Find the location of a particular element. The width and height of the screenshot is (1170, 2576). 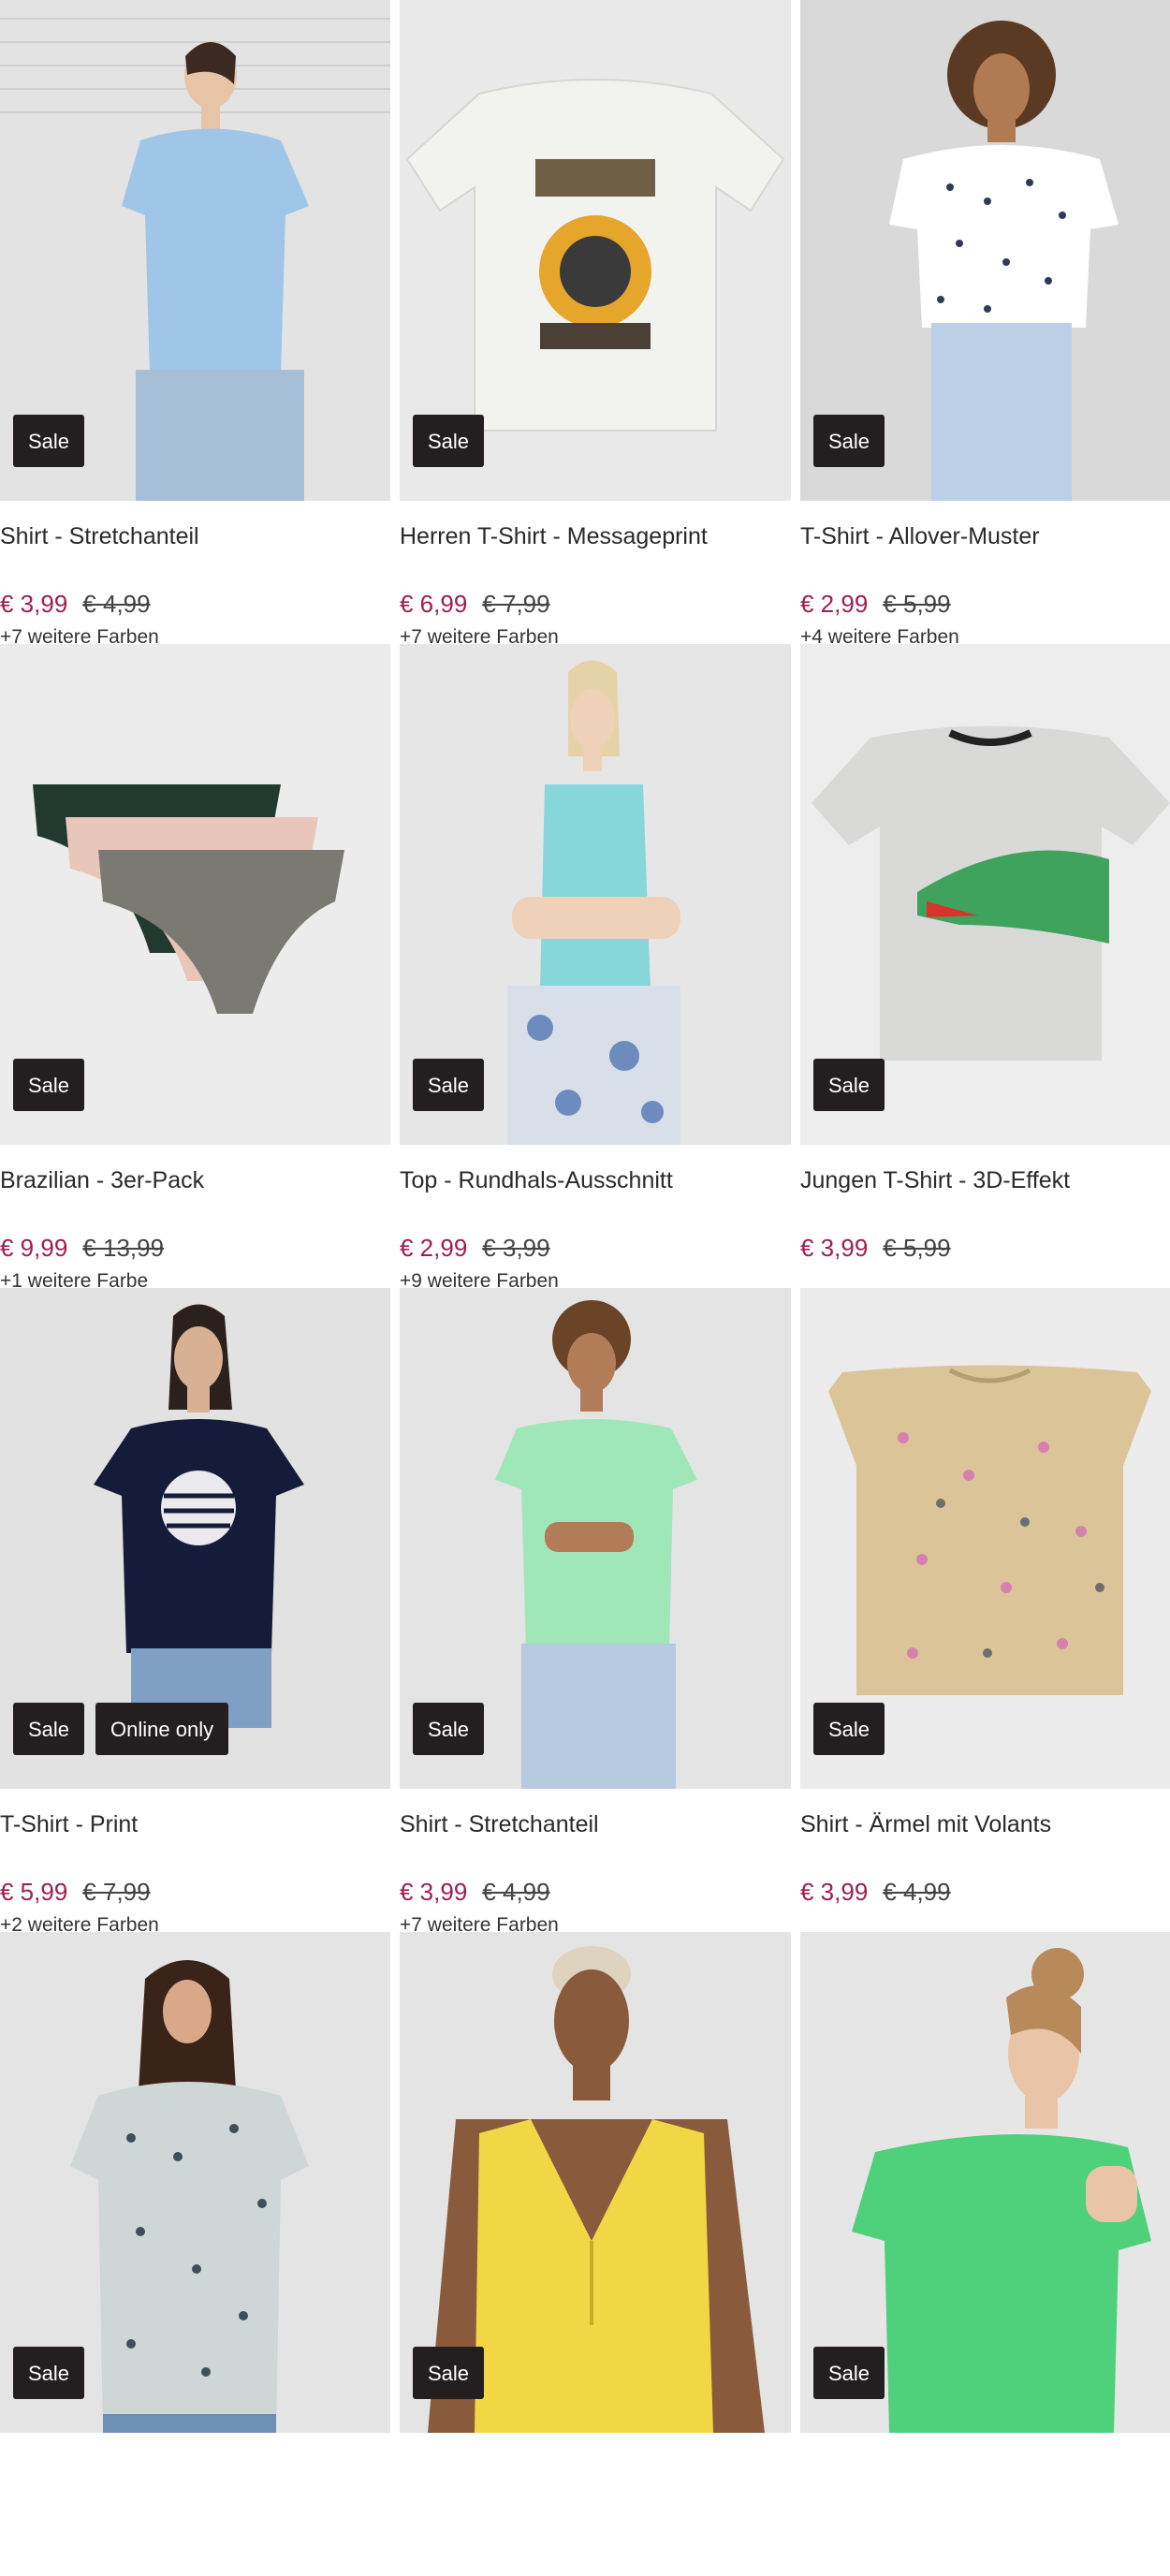

online-only-badge: Online only is located at coordinates (162, 1729).